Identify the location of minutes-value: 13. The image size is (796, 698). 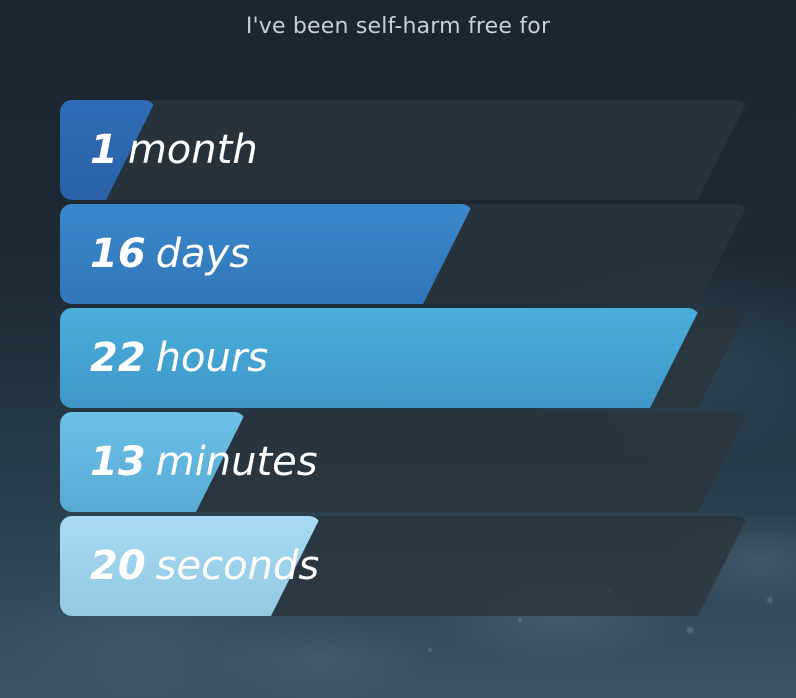
(118, 462).